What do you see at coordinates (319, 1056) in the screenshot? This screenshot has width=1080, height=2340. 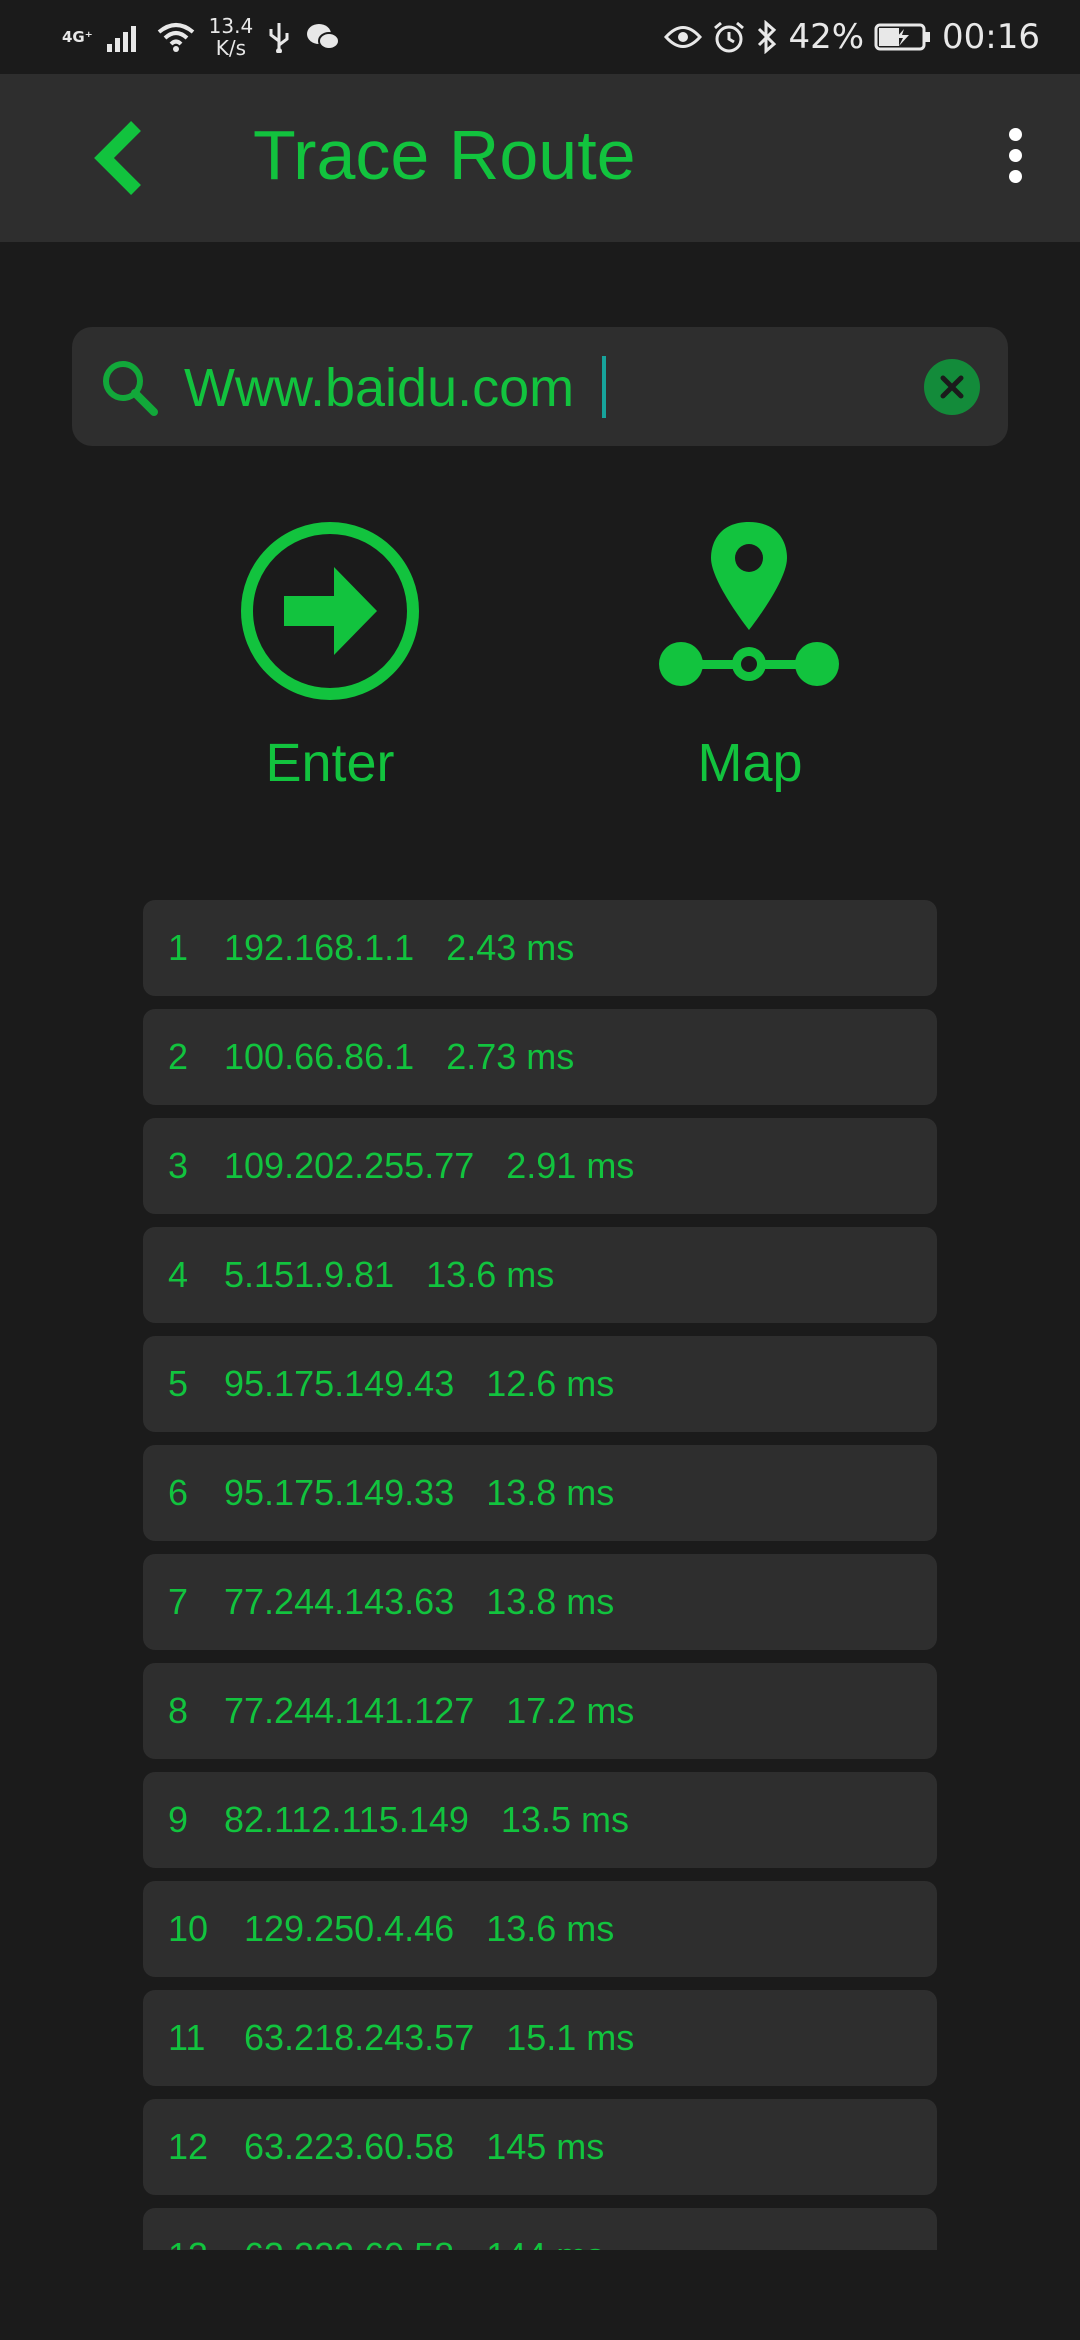 I see `hop-ip-address: 100.66.86.1` at bounding box center [319, 1056].